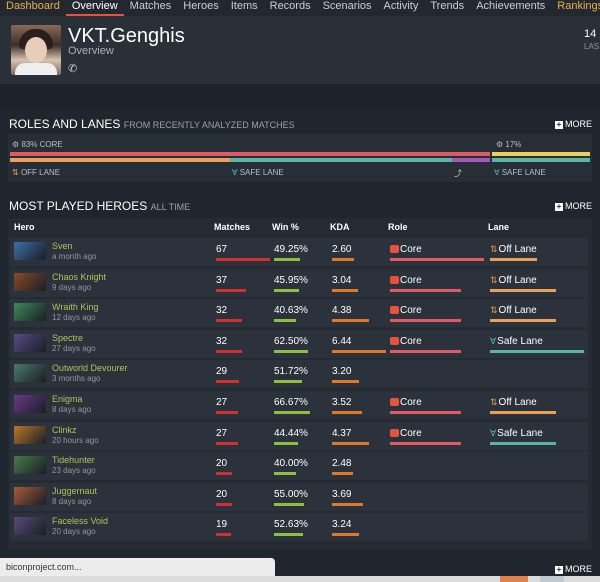 The height and width of the screenshot is (582, 600). What do you see at coordinates (36, 50) in the screenshot?
I see `avatar` at bounding box center [36, 50].